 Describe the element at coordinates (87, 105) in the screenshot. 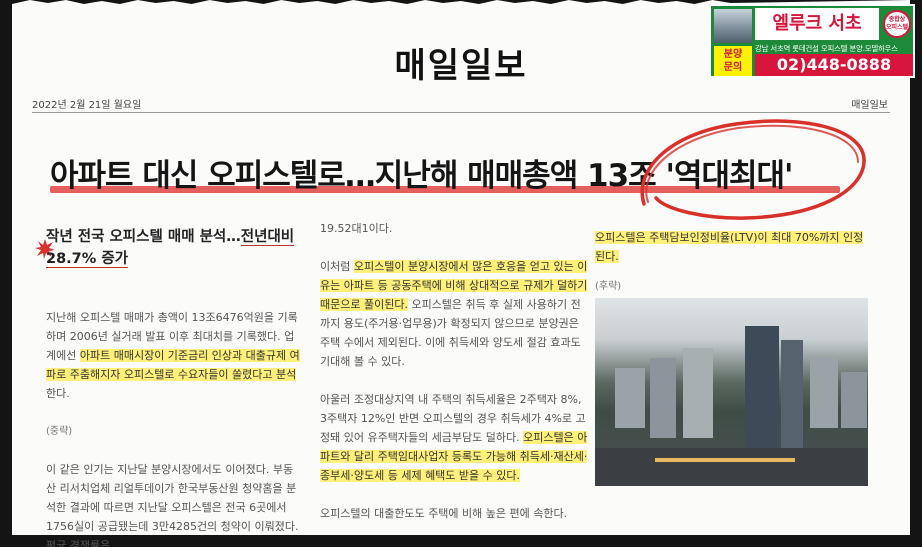

I see `publication-date: 2022년 2월 21일 월요일` at that location.